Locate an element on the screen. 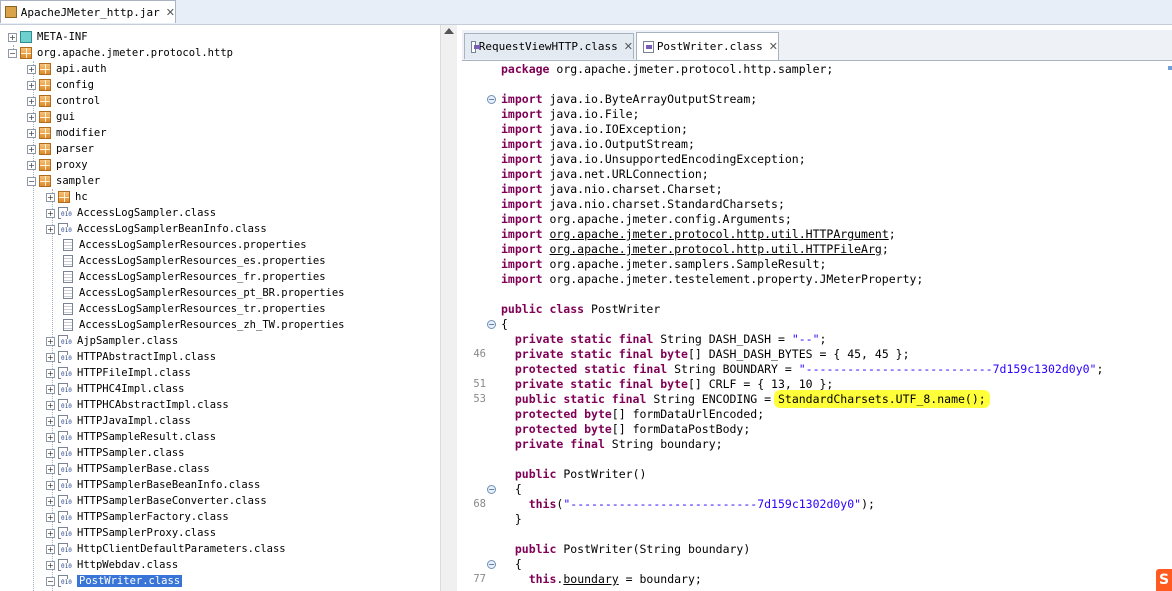 This screenshot has height=591, width=1172. tree-node-label: HTTPHCAbstractImpl.class is located at coordinates (153, 405).